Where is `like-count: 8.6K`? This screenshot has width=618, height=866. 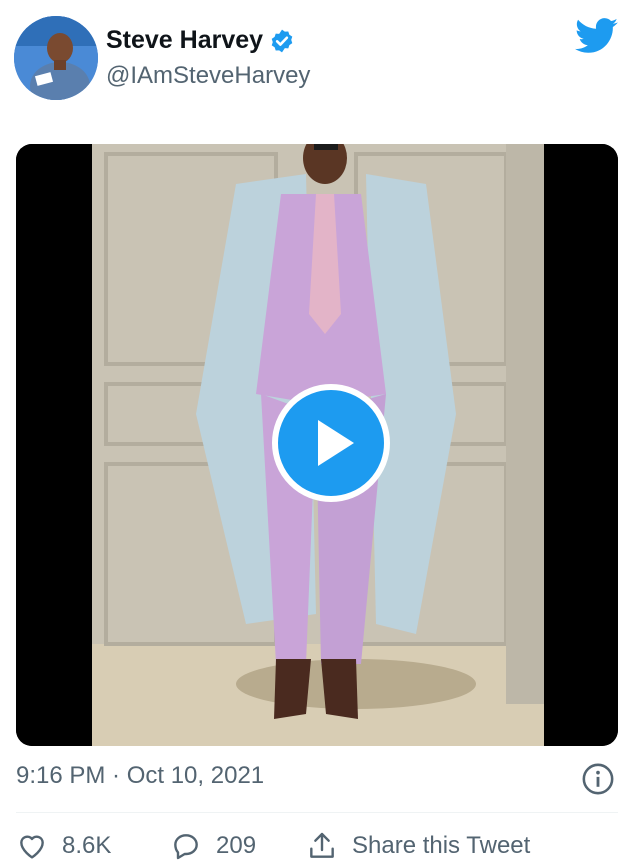
like-count: 8.6K is located at coordinates (87, 845).